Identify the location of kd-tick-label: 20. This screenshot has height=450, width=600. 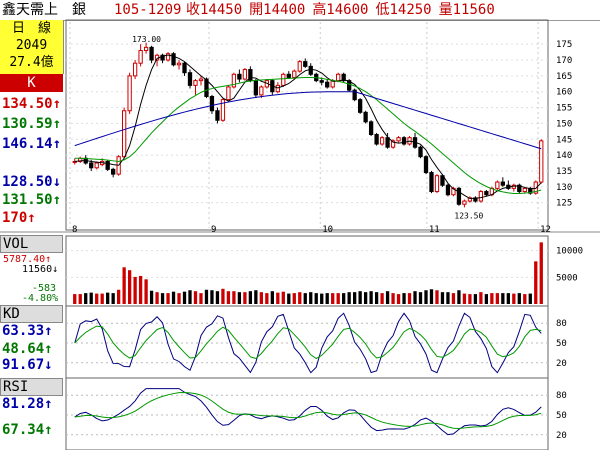
(561, 364).